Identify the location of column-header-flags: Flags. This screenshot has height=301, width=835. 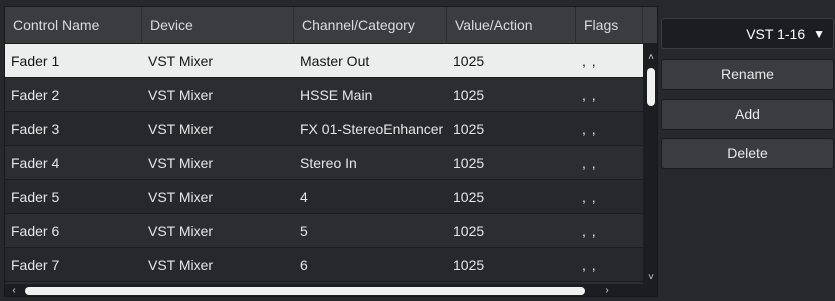
(609, 25).